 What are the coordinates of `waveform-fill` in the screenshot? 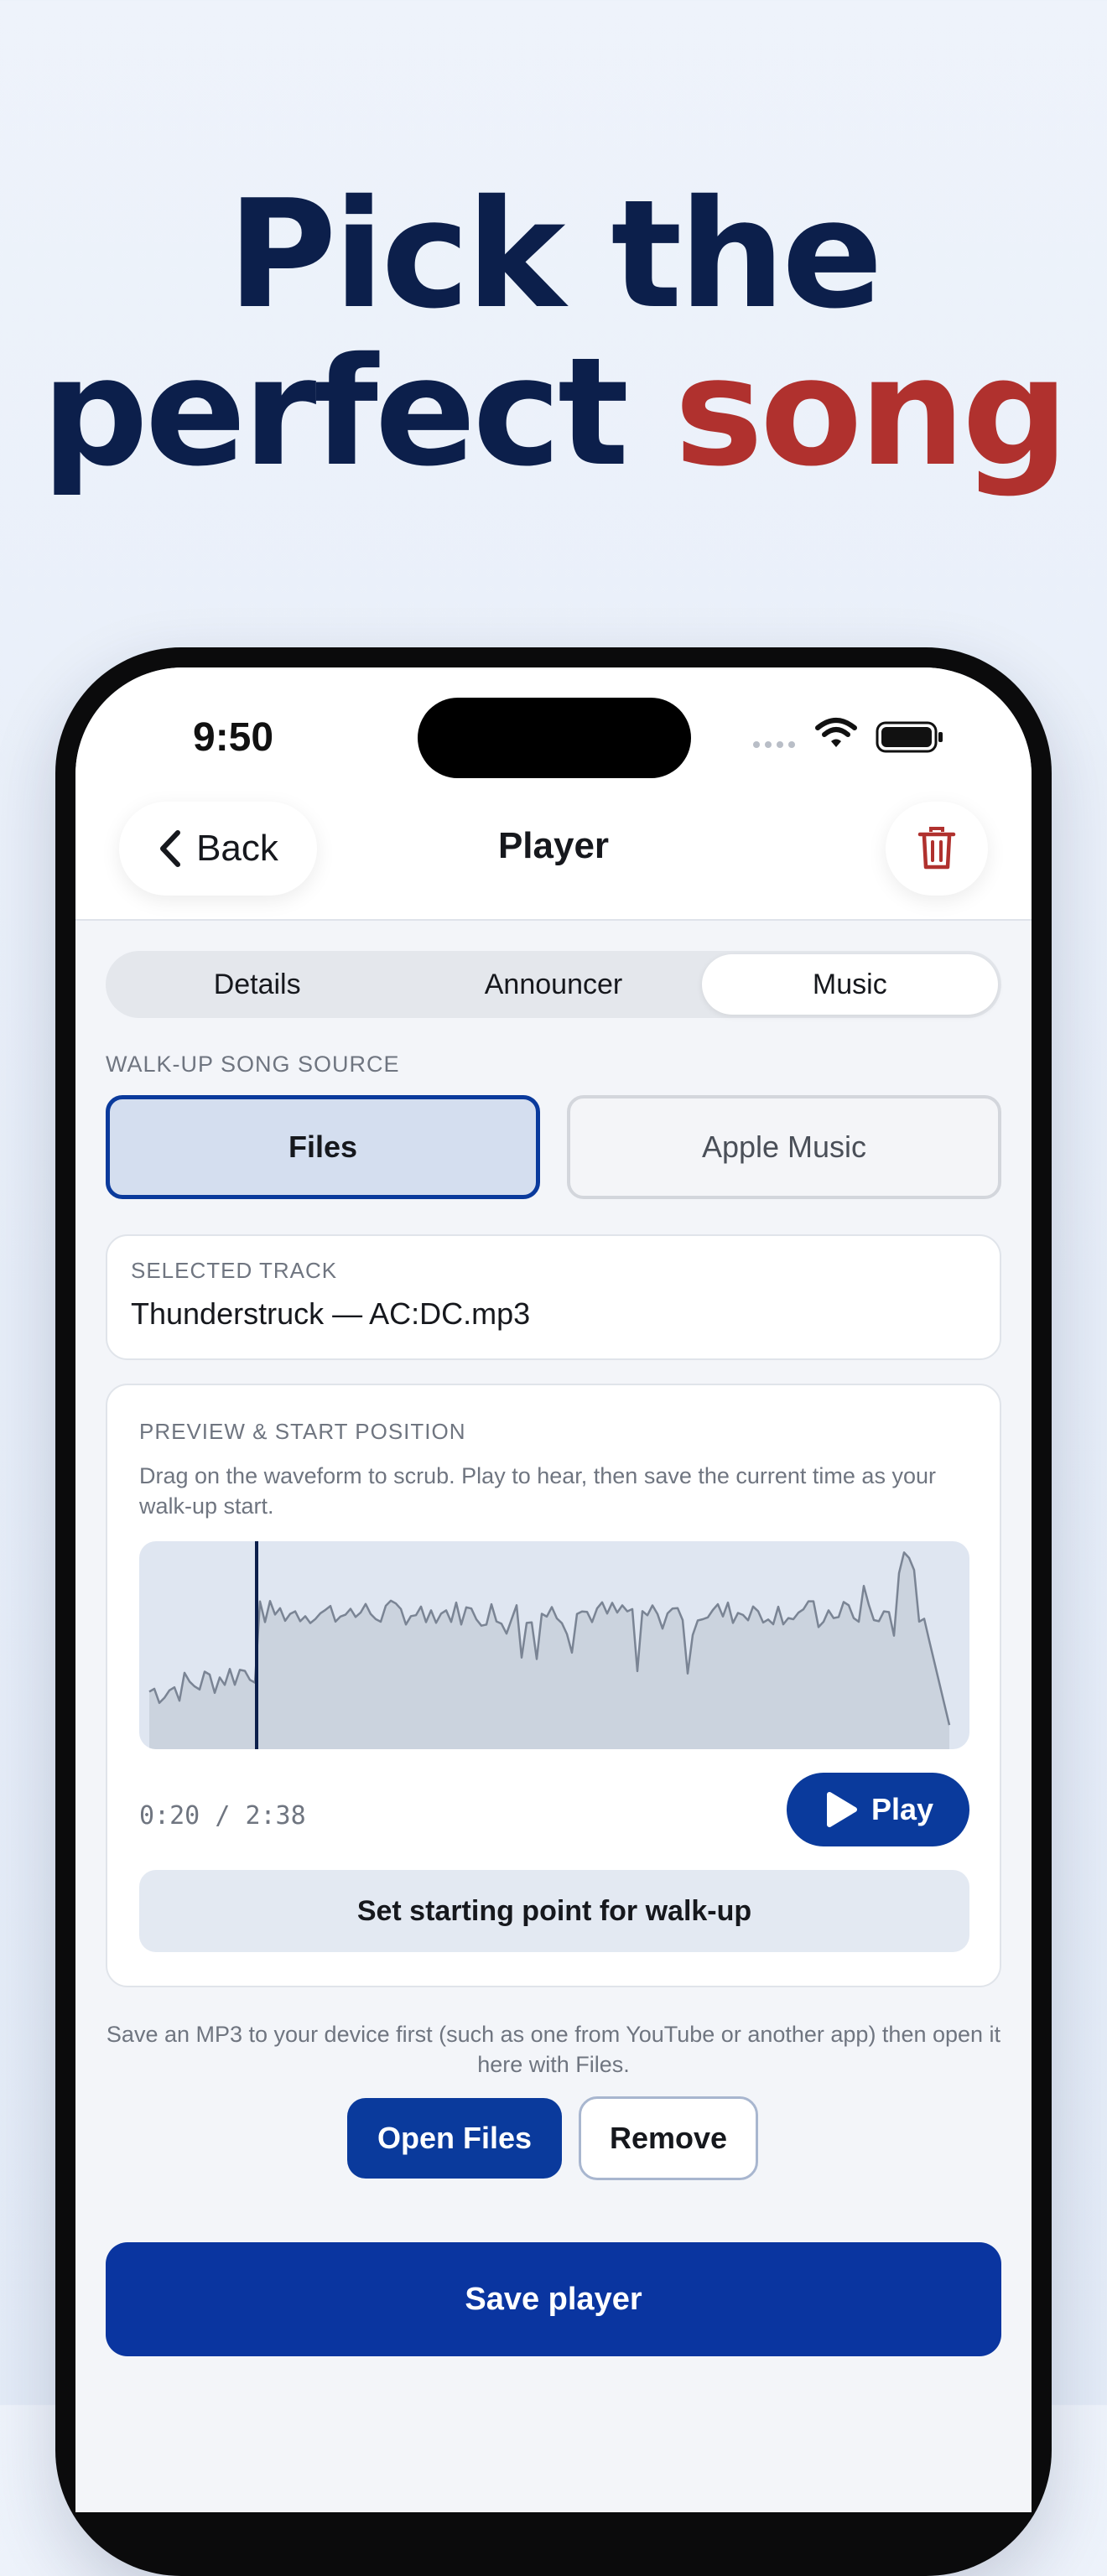 It's located at (549, 1650).